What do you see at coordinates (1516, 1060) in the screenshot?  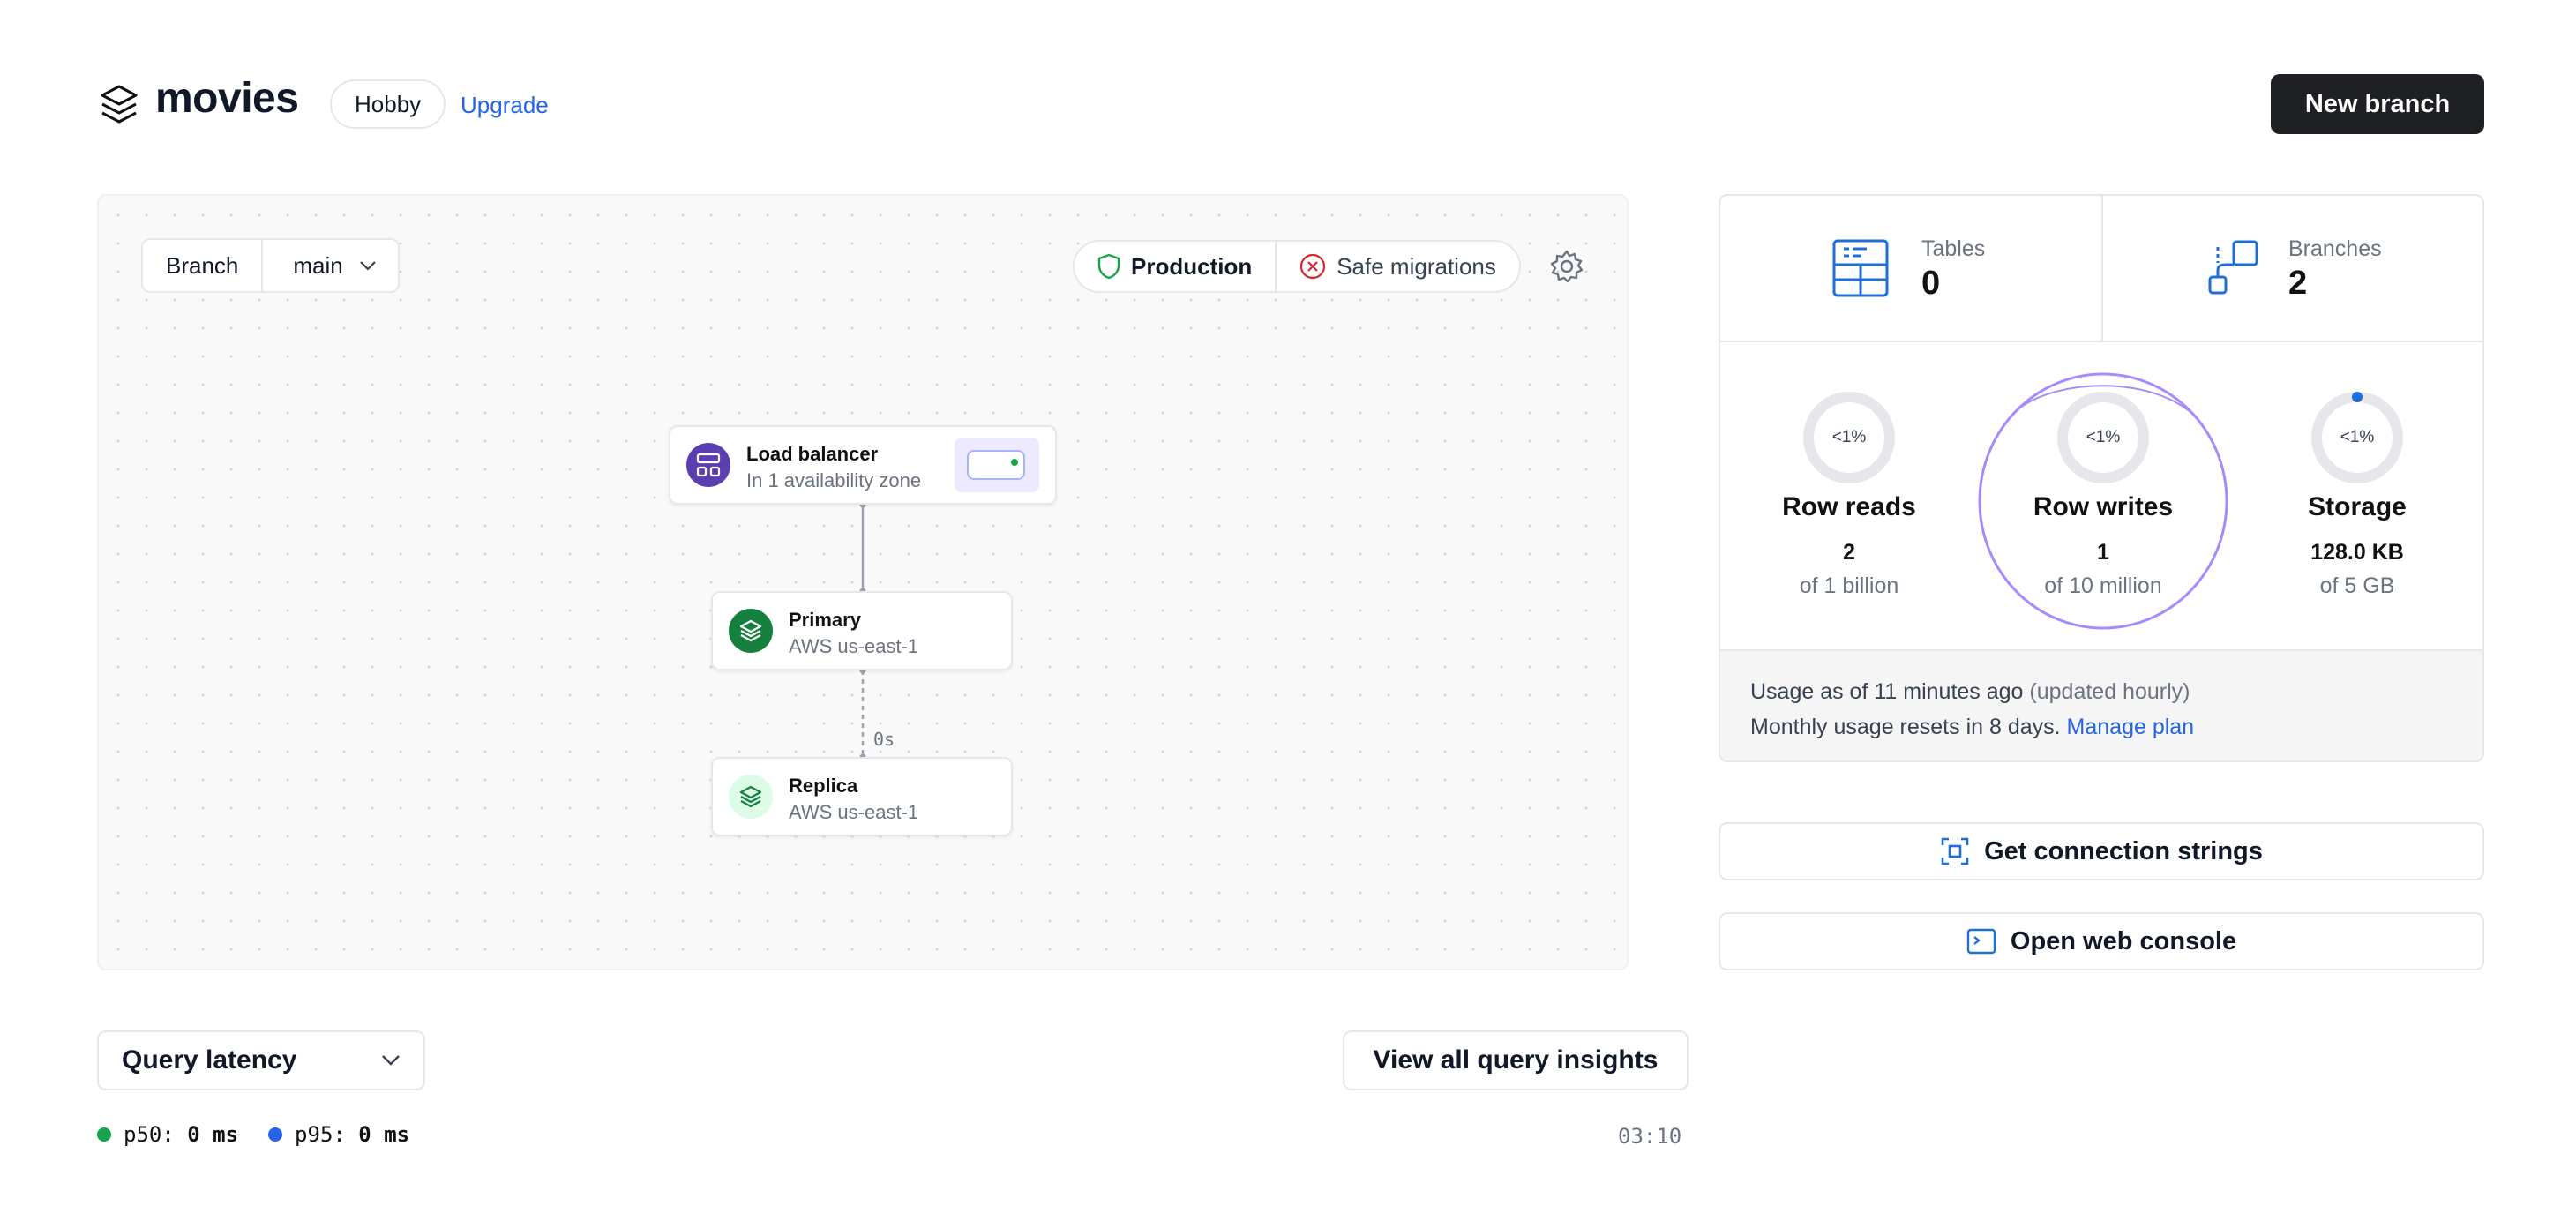 I see `view-query-insights-button: View all query insights` at bounding box center [1516, 1060].